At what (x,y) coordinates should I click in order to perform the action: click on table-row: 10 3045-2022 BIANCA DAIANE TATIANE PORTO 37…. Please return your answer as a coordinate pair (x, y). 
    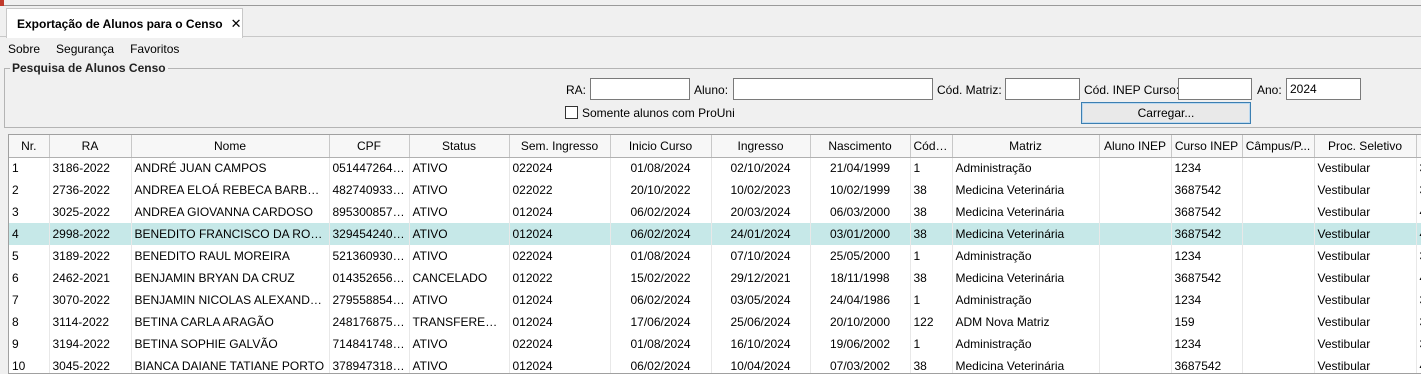
    Looking at the image, I should click on (715, 364).